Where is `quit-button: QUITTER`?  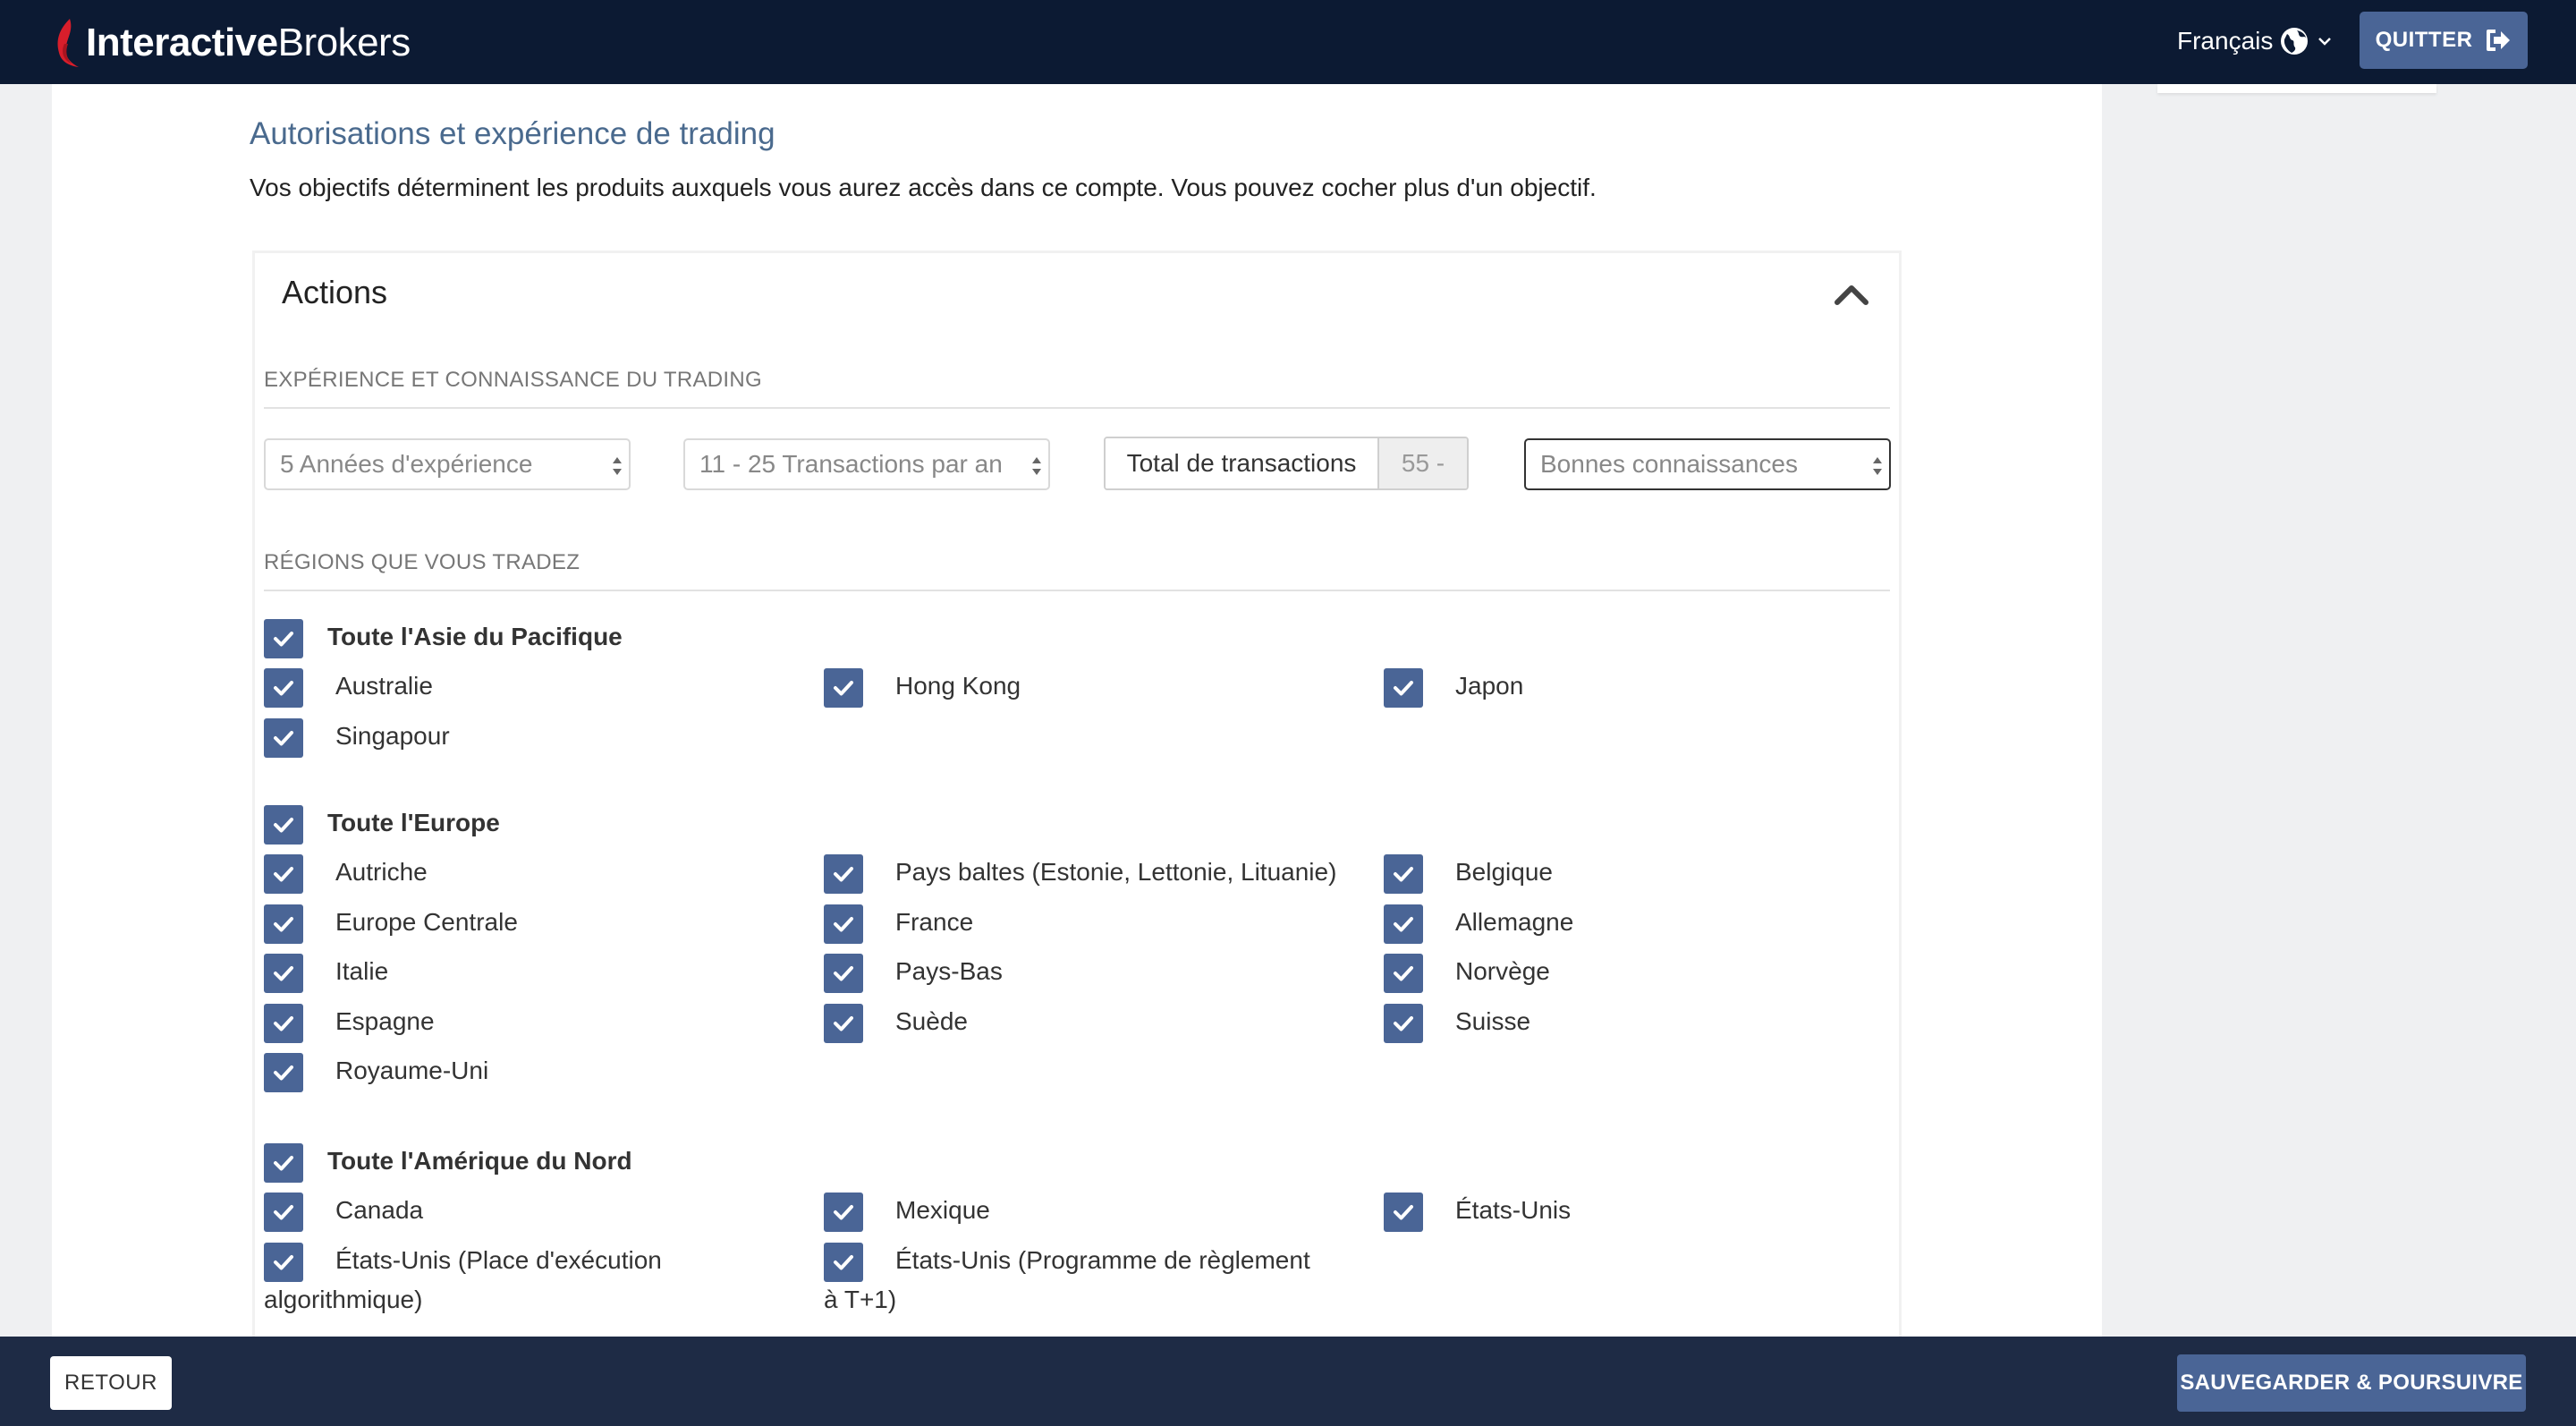
quit-button: QUITTER is located at coordinates (2444, 41).